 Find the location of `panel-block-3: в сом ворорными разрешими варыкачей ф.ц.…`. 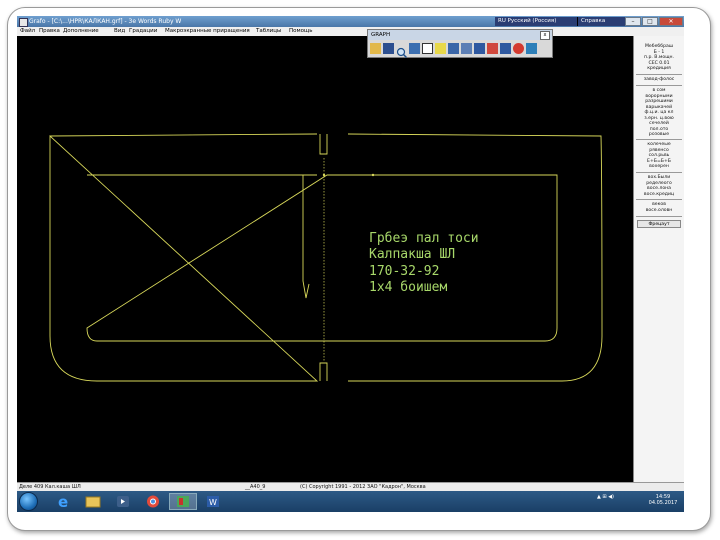

panel-block-3: в сом ворорными разрешими варыкачей ф.ц.… is located at coordinates (659, 113).